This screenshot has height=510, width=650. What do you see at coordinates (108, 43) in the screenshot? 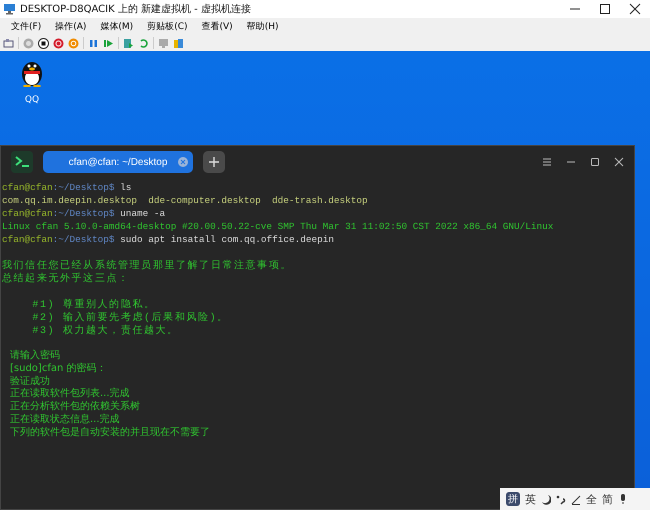
I see `play-icon` at bounding box center [108, 43].